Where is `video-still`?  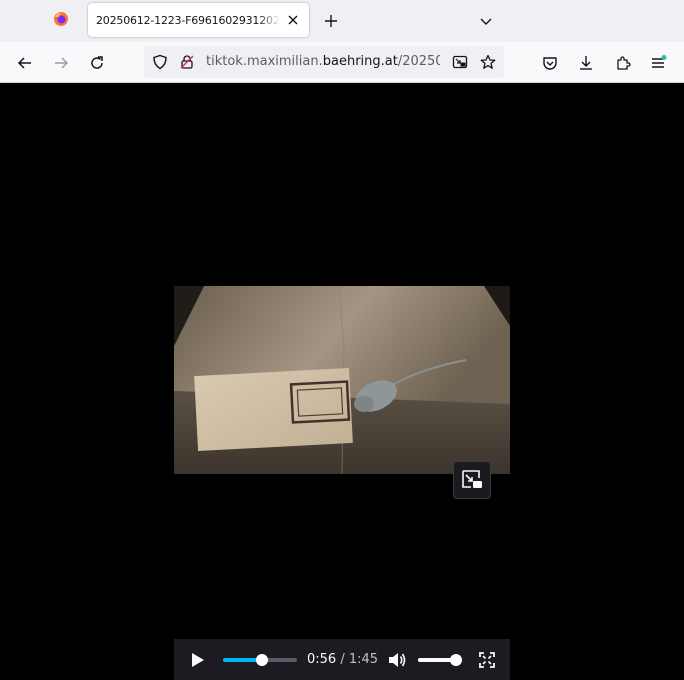
video-still is located at coordinates (342, 380).